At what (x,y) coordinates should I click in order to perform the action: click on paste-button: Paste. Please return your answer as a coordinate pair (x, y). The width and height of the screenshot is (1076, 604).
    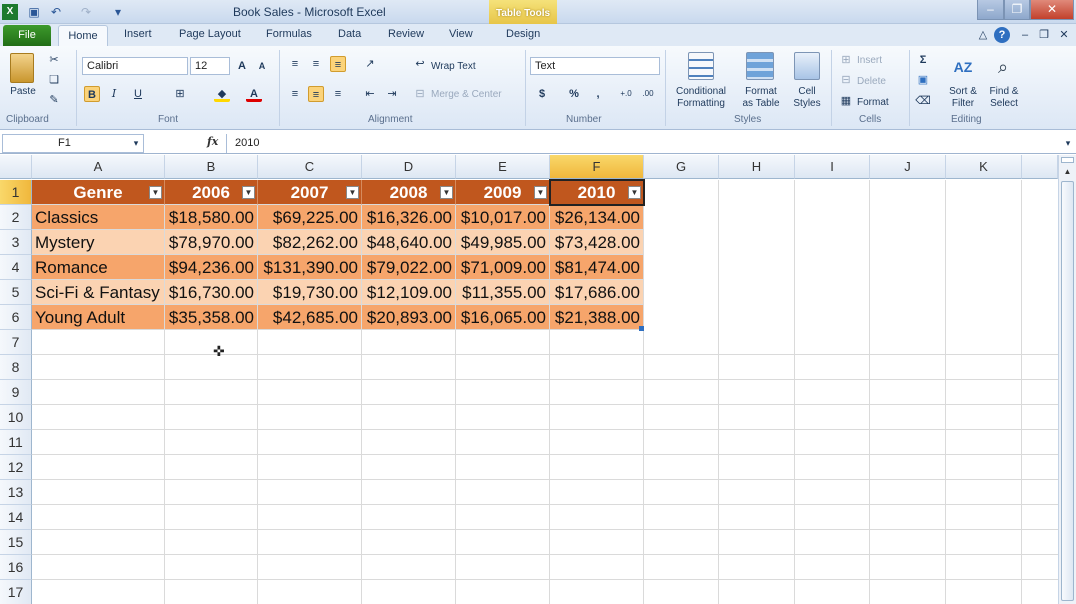
    Looking at the image, I should click on (23, 92).